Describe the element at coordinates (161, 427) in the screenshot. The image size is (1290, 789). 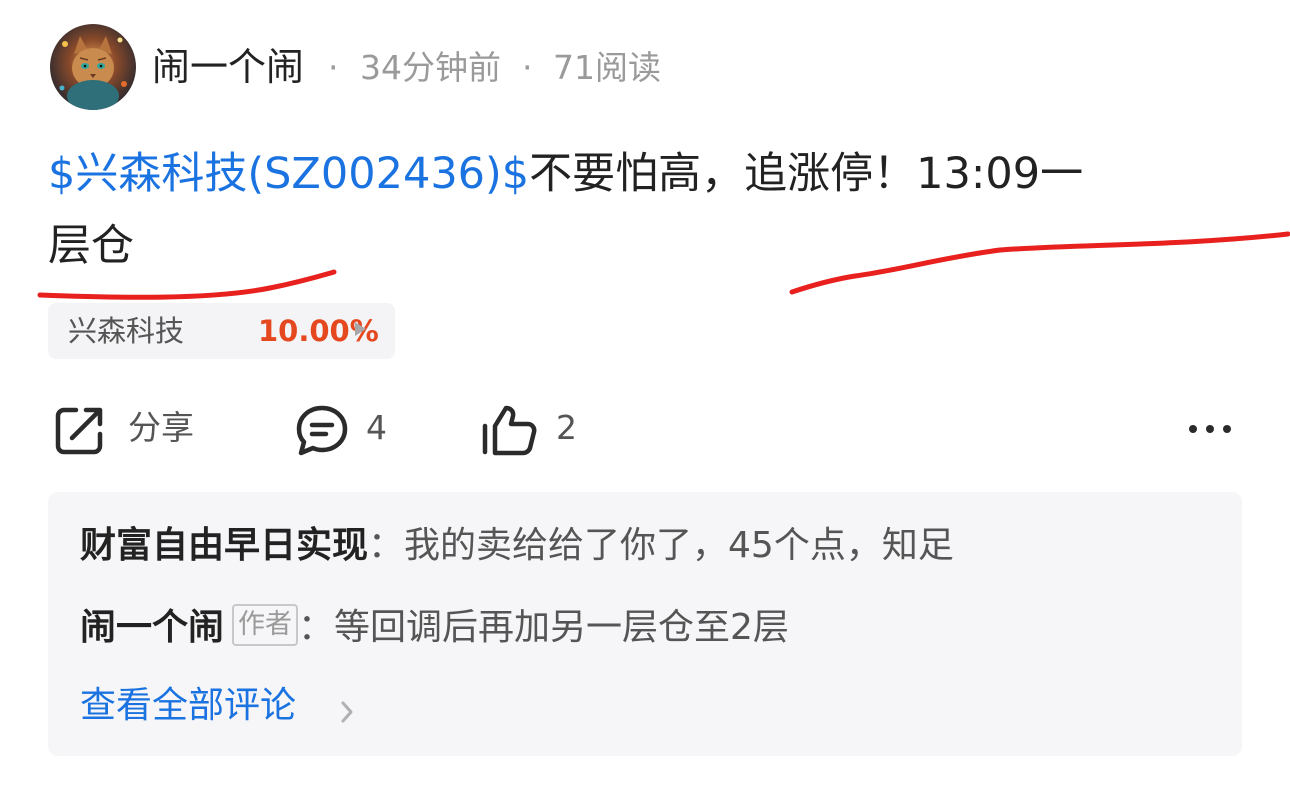
I see `share-label: 分享` at that location.